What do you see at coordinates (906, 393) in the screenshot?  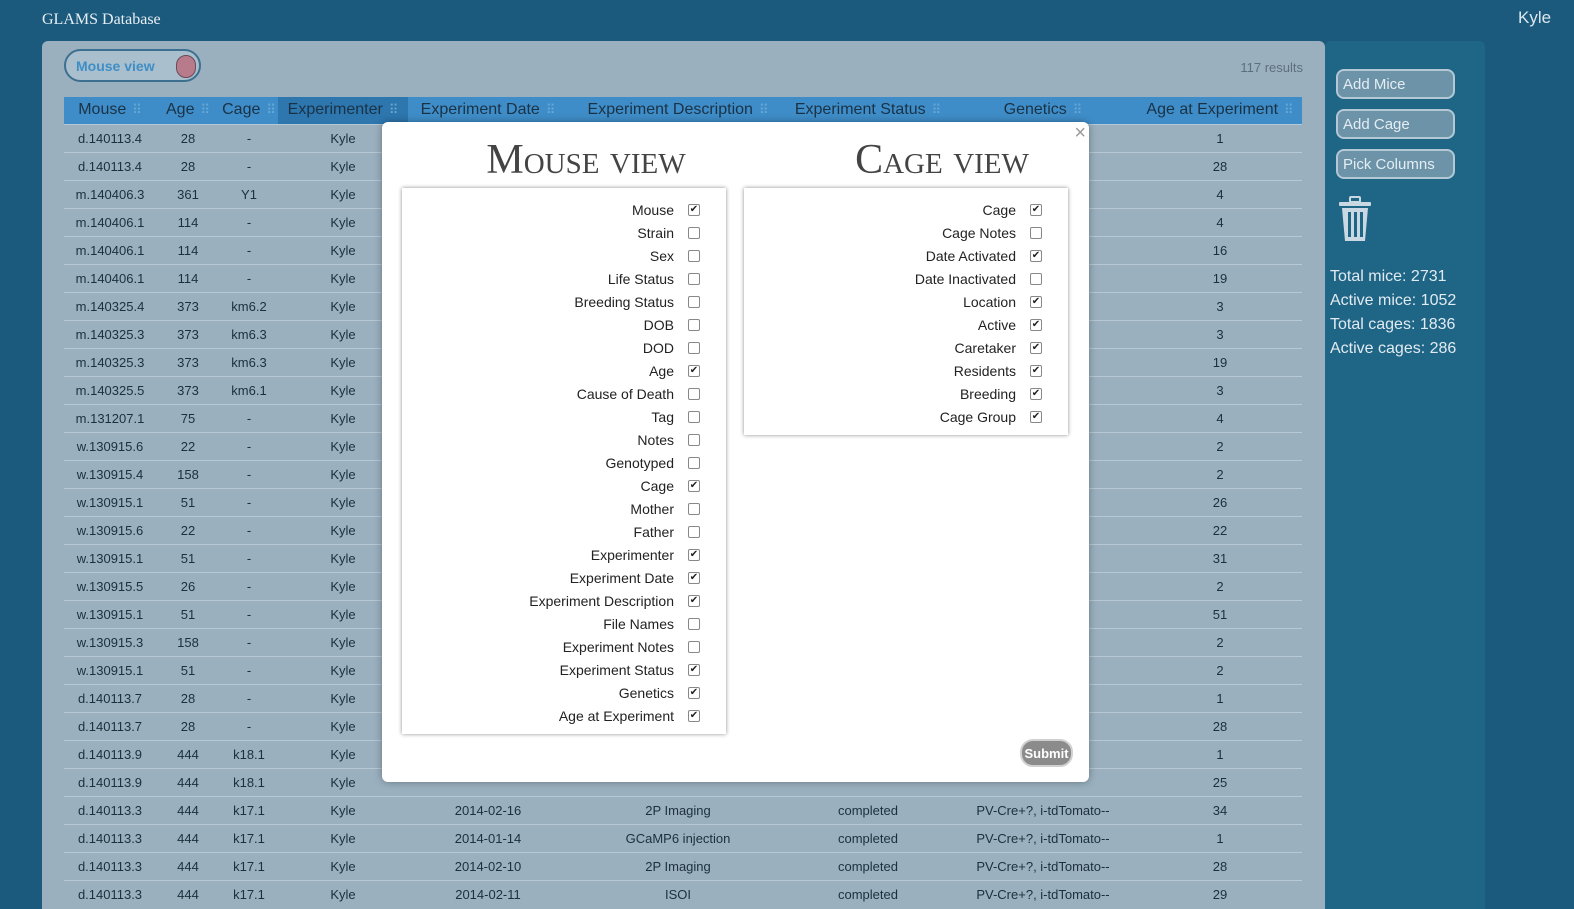 I see `field-option: Breeding ✔` at bounding box center [906, 393].